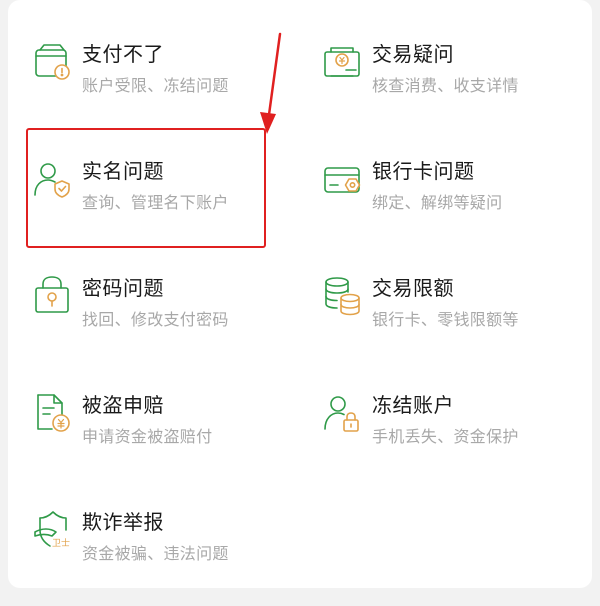  Describe the element at coordinates (54, 62) in the screenshot. I see `wallet-alert-icon` at that location.